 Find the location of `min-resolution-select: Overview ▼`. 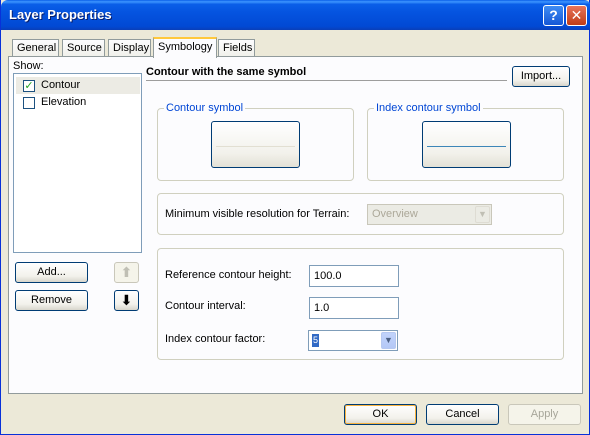

min-resolution-select: Overview ▼ is located at coordinates (429, 214).